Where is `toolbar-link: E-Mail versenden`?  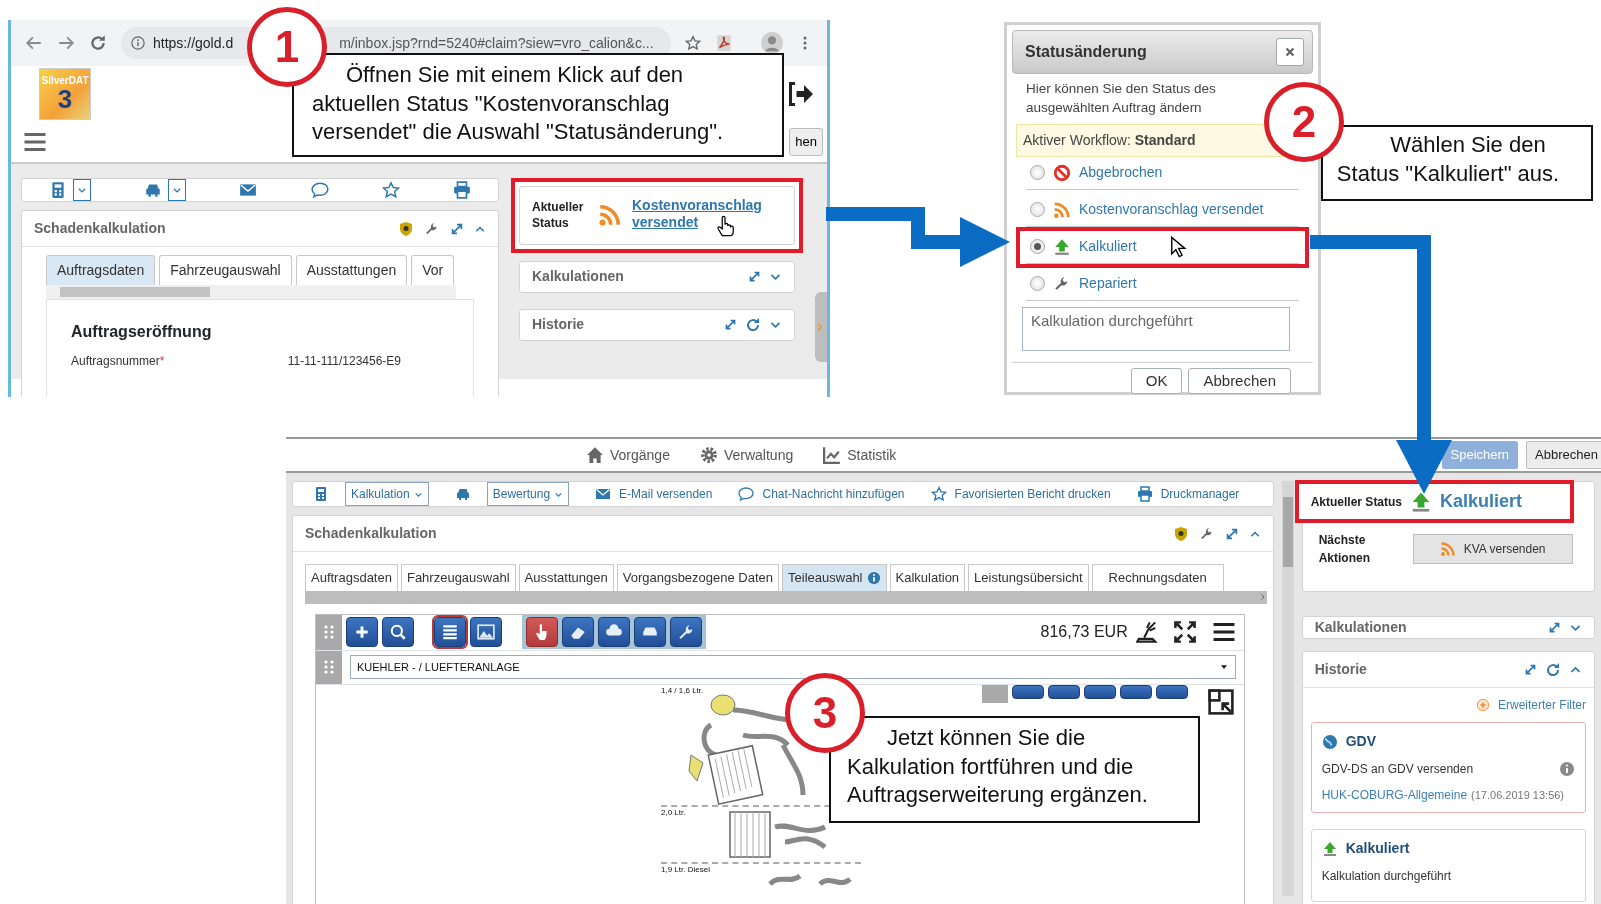 toolbar-link: E-Mail versenden is located at coordinates (666, 494).